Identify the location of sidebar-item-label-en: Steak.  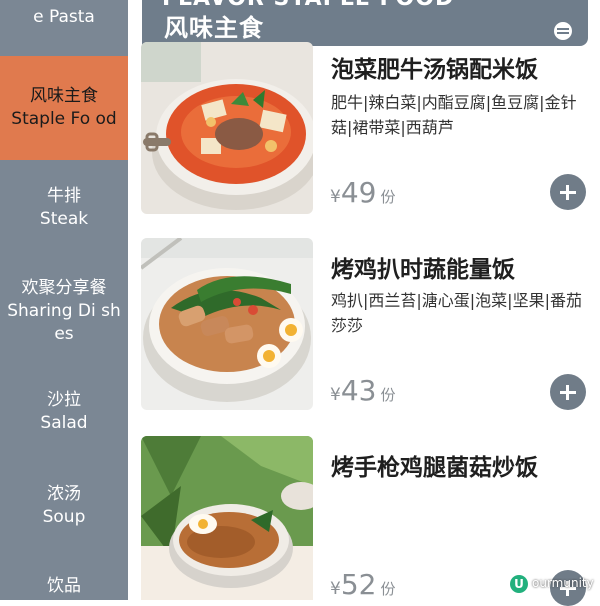
(64, 219).